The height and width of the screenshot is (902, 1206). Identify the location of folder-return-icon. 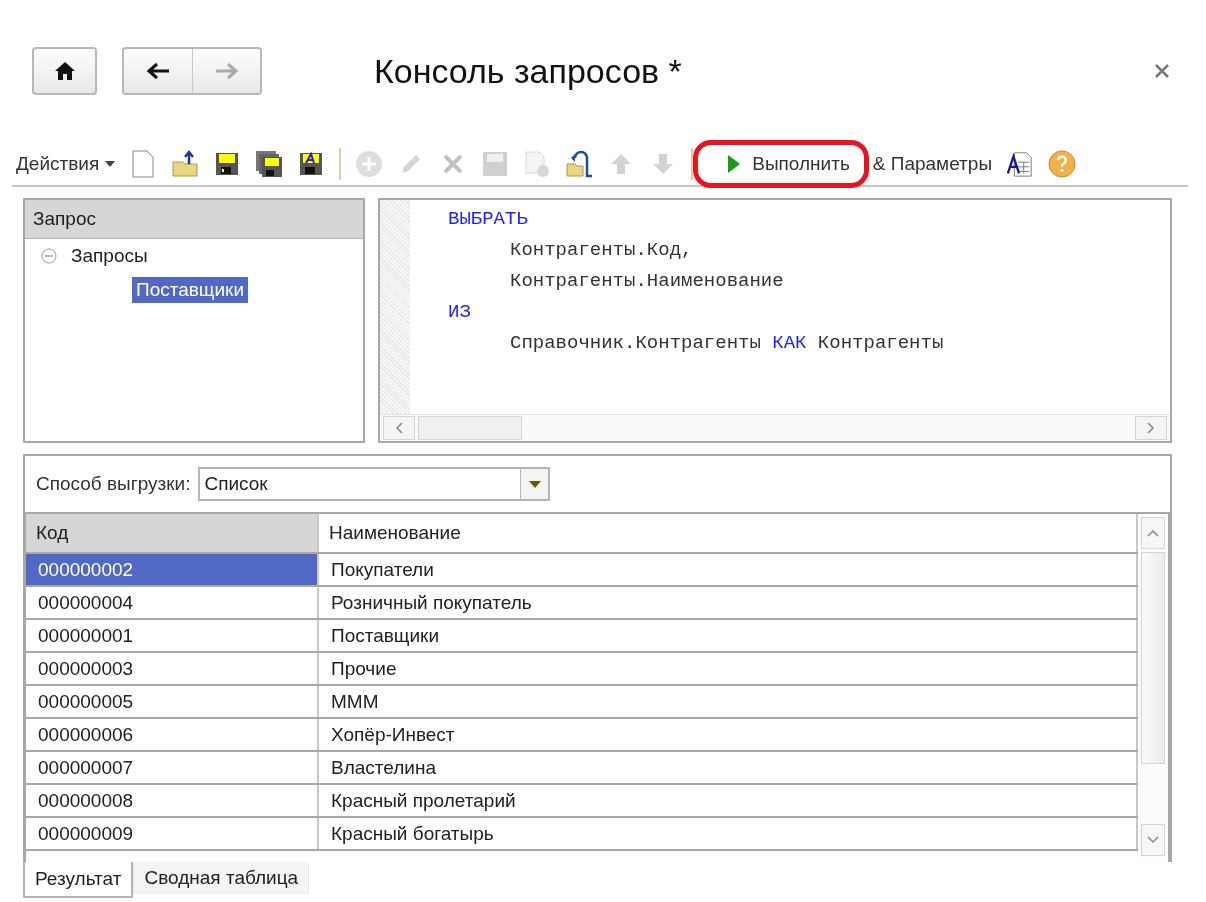
(579, 164).